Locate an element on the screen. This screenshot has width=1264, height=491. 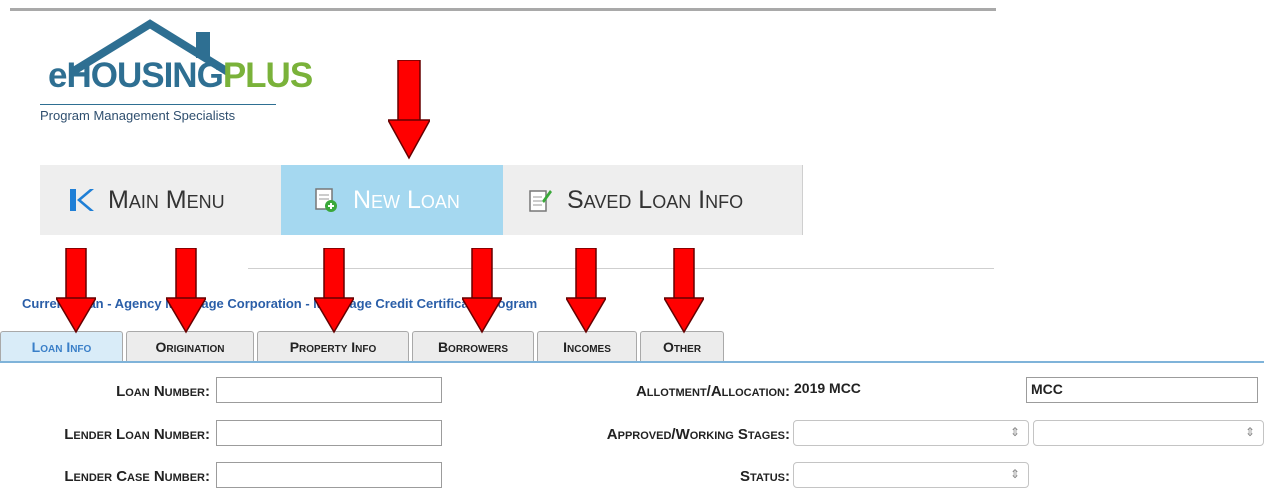
tab-label: Incomes is located at coordinates (587, 346).